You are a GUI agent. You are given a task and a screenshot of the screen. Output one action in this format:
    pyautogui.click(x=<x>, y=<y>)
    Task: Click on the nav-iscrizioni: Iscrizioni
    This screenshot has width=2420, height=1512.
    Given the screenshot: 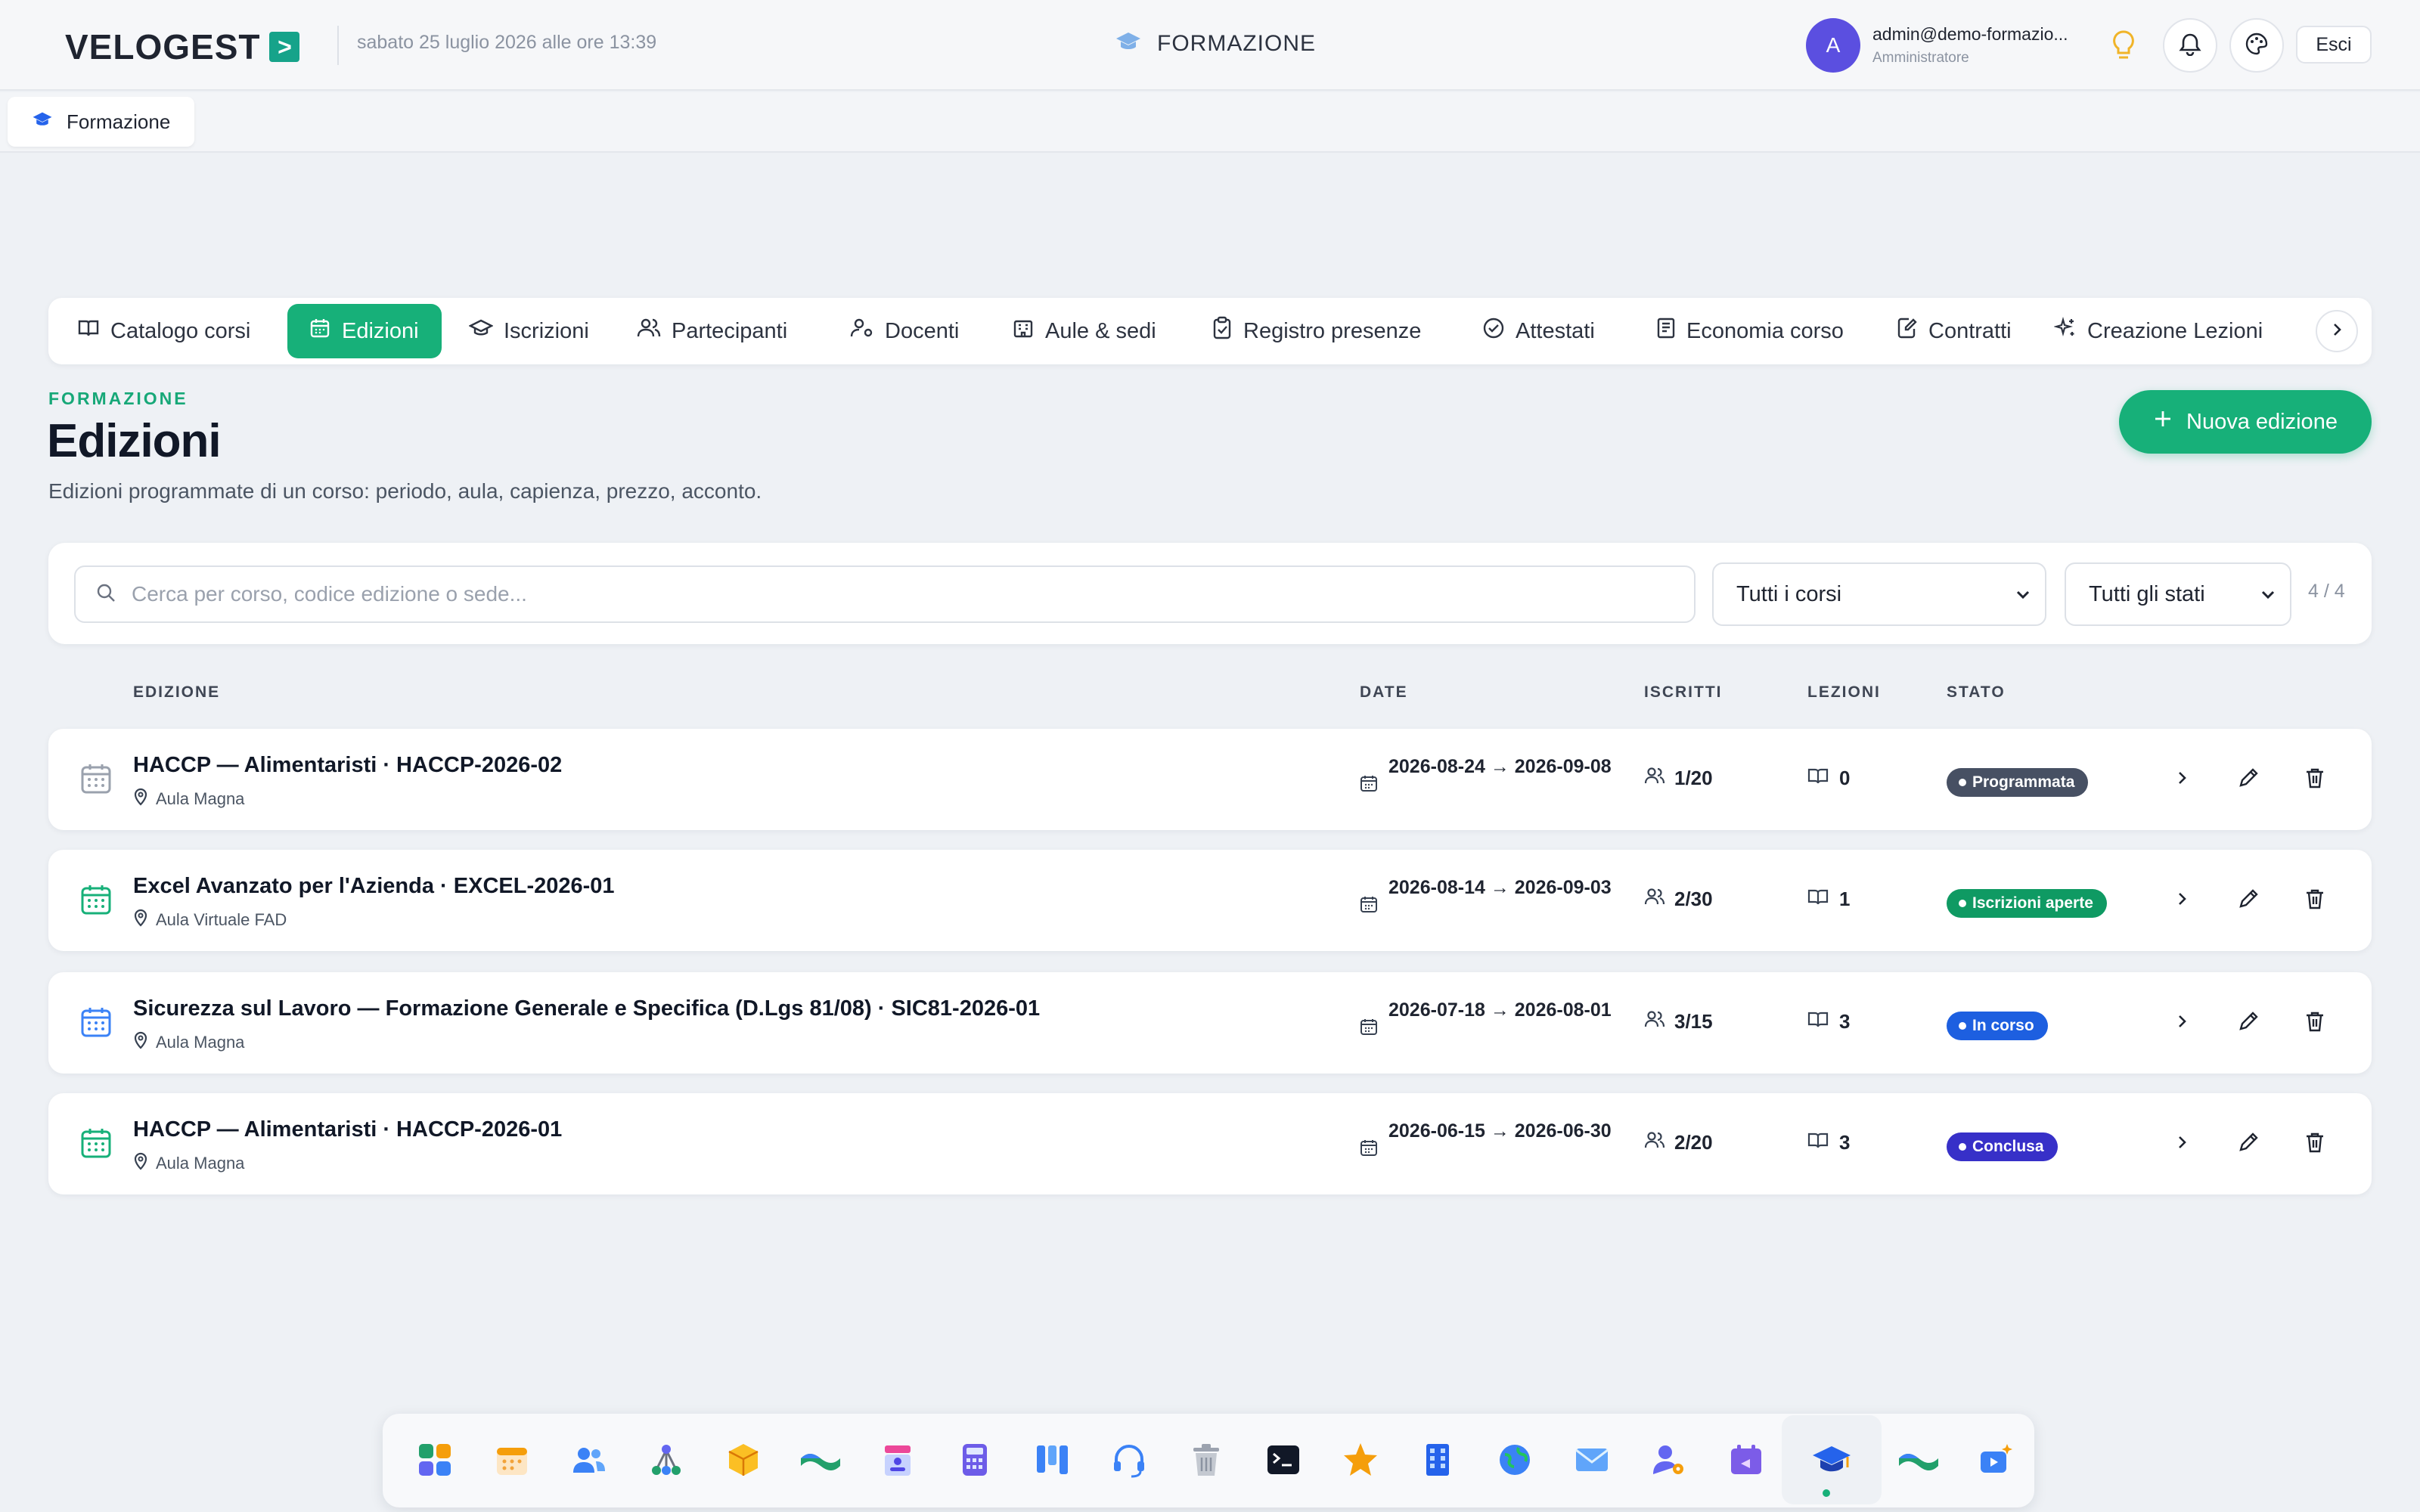 What is the action you would take?
    pyautogui.click(x=529, y=331)
    